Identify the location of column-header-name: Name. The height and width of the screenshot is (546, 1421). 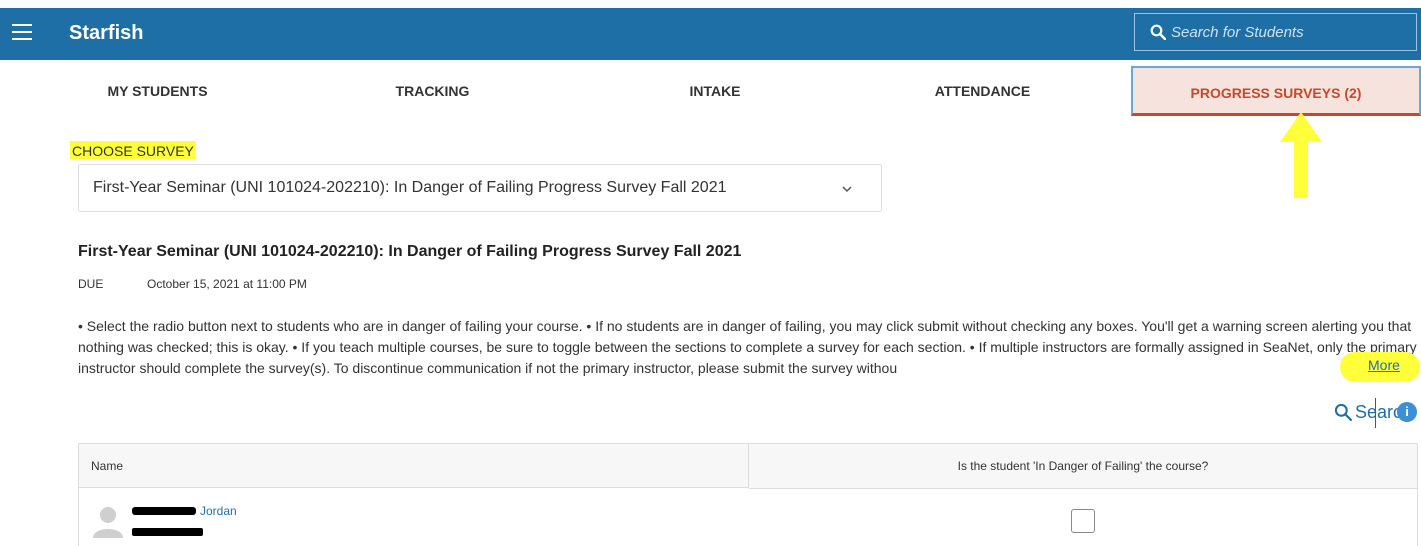
(414, 466).